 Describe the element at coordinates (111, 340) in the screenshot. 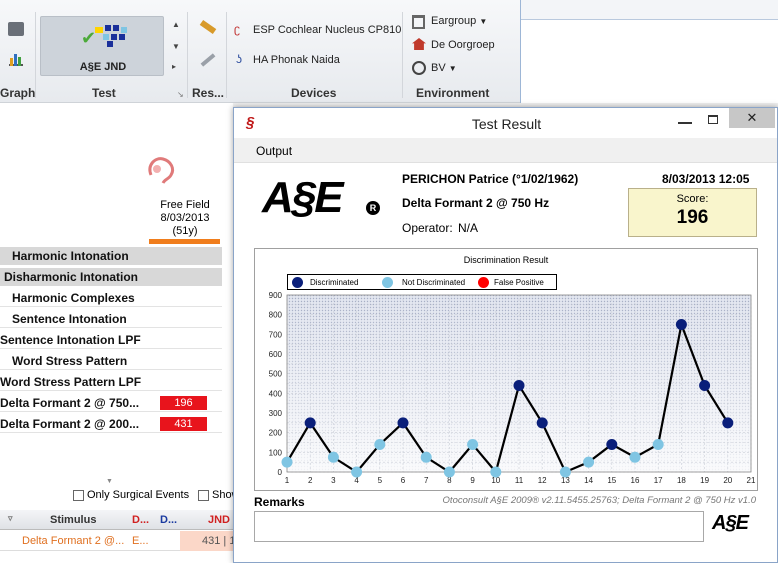

I see `test-list-item: Sentence Intonation LPF` at that location.